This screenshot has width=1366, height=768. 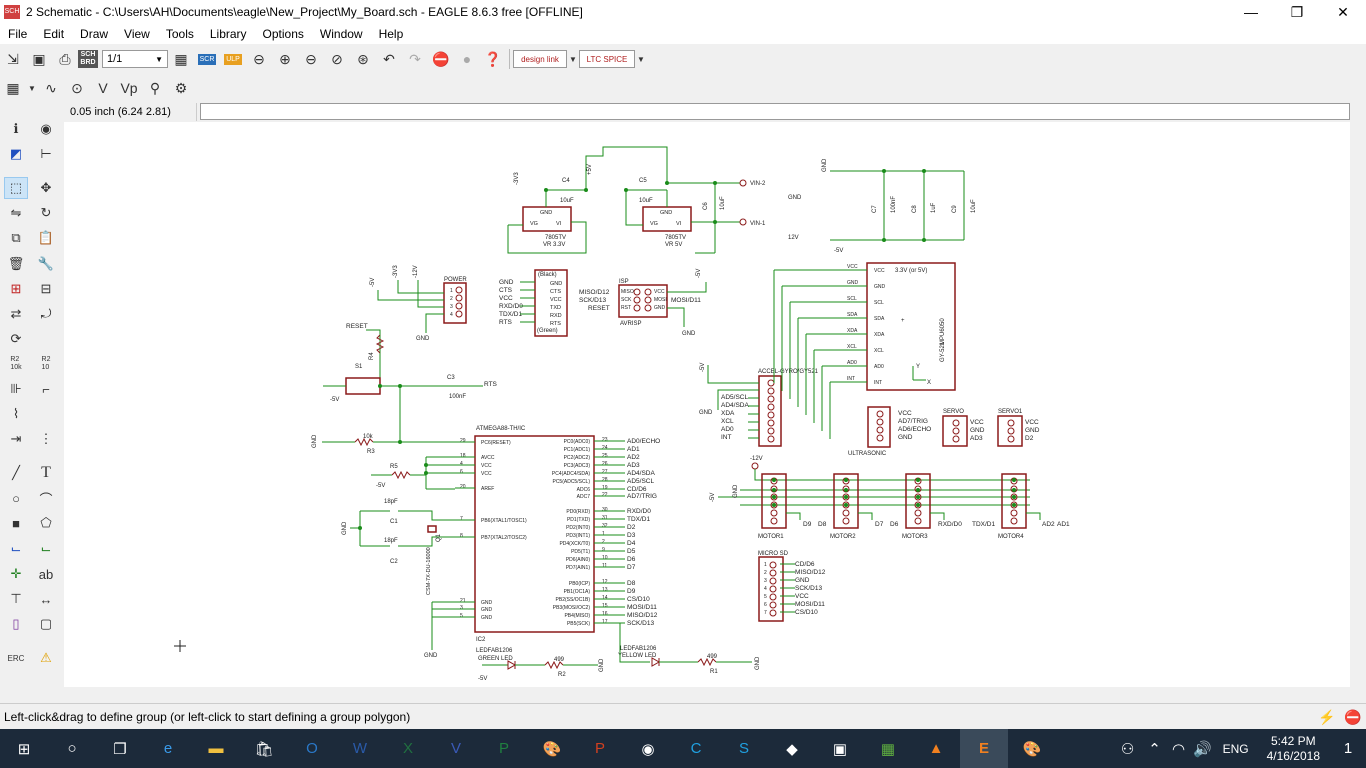 What do you see at coordinates (840, 748) in the screenshot?
I see `app-frame-icon: ▣` at bounding box center [840, 748].